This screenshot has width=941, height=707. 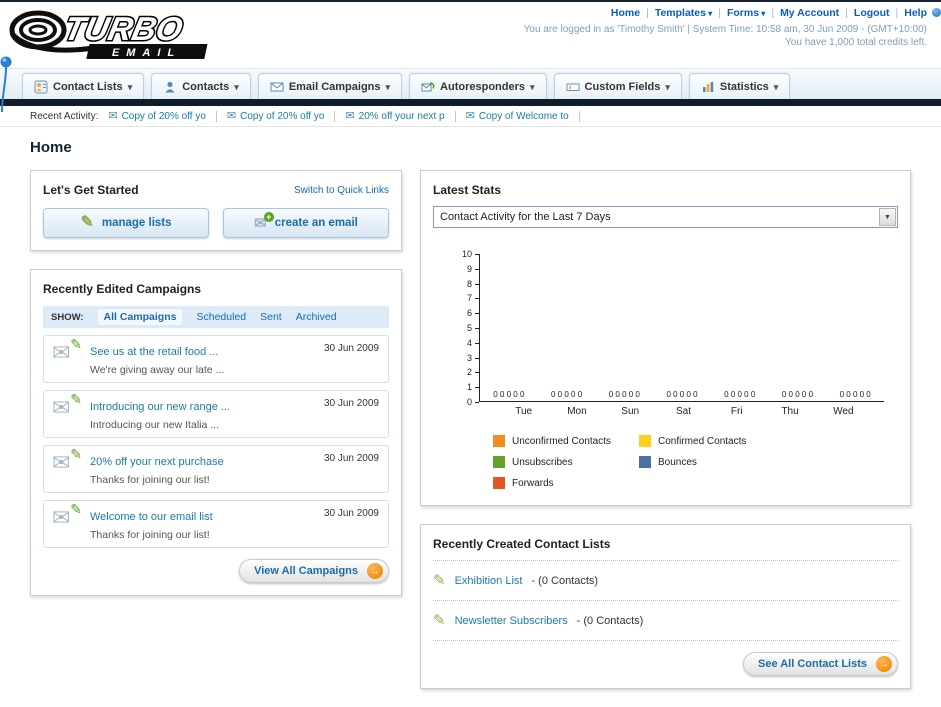 I want to click on top-nav-help: Help, so click(x=909, y=13).